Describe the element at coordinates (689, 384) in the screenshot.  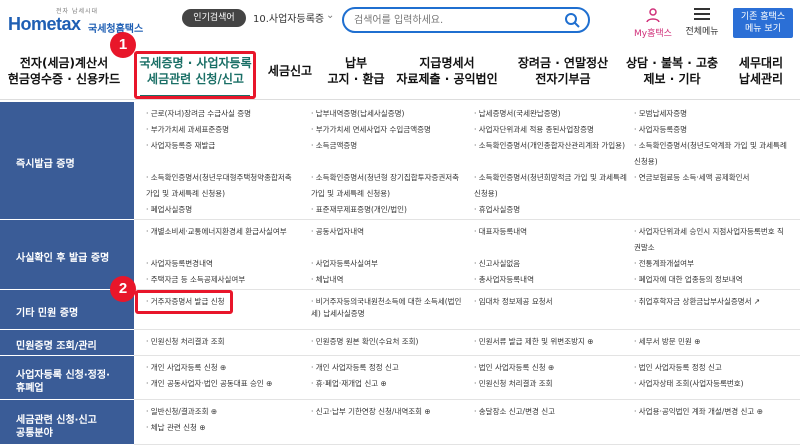
I see `menu-link: · 사업자상태 조회(사업자등록번호)` at that location.